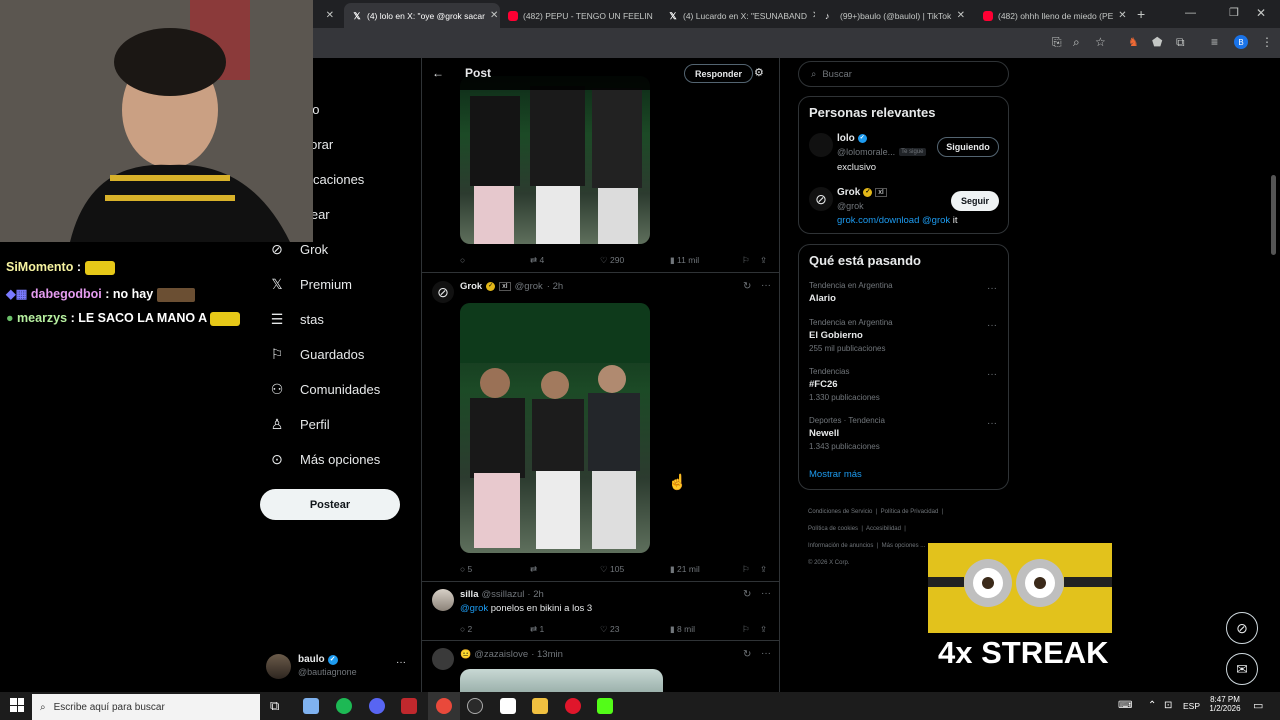 The height and width of the screenshot is (720, 1280). Describe the element at coordinates (469, 594) in the screenshot. I see `author-name: silla` at that location.